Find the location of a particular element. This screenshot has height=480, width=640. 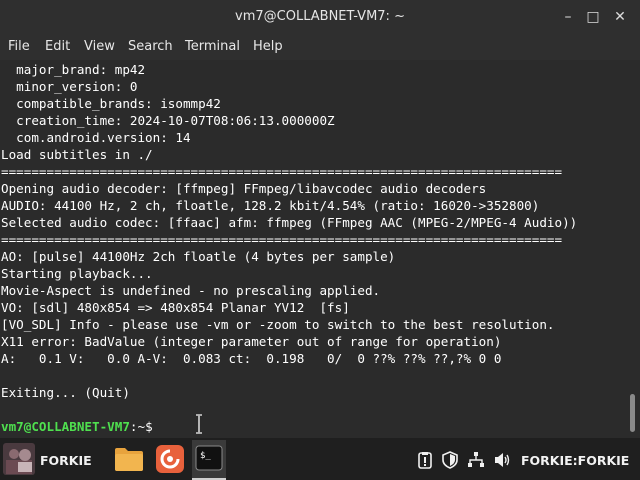

terminal-line: minor_version: 0 is located at coordinates (69, 86).